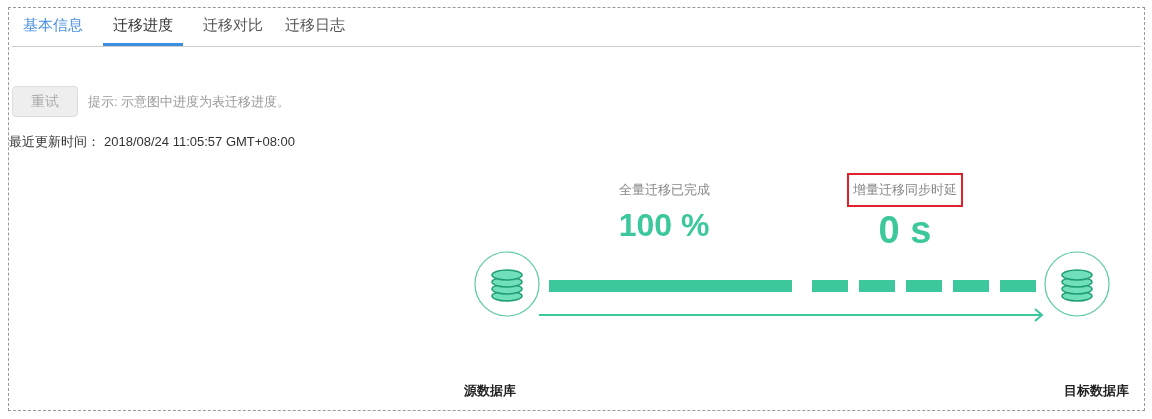  Describe the element at coordinates (490, 391) in the screenshot. I see `source-label: 源数据库` at that location.